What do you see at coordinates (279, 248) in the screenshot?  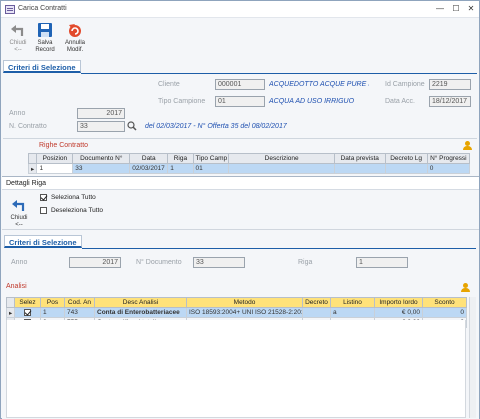 I see `dialog-tab-underline` at bounding box center [279, 248].